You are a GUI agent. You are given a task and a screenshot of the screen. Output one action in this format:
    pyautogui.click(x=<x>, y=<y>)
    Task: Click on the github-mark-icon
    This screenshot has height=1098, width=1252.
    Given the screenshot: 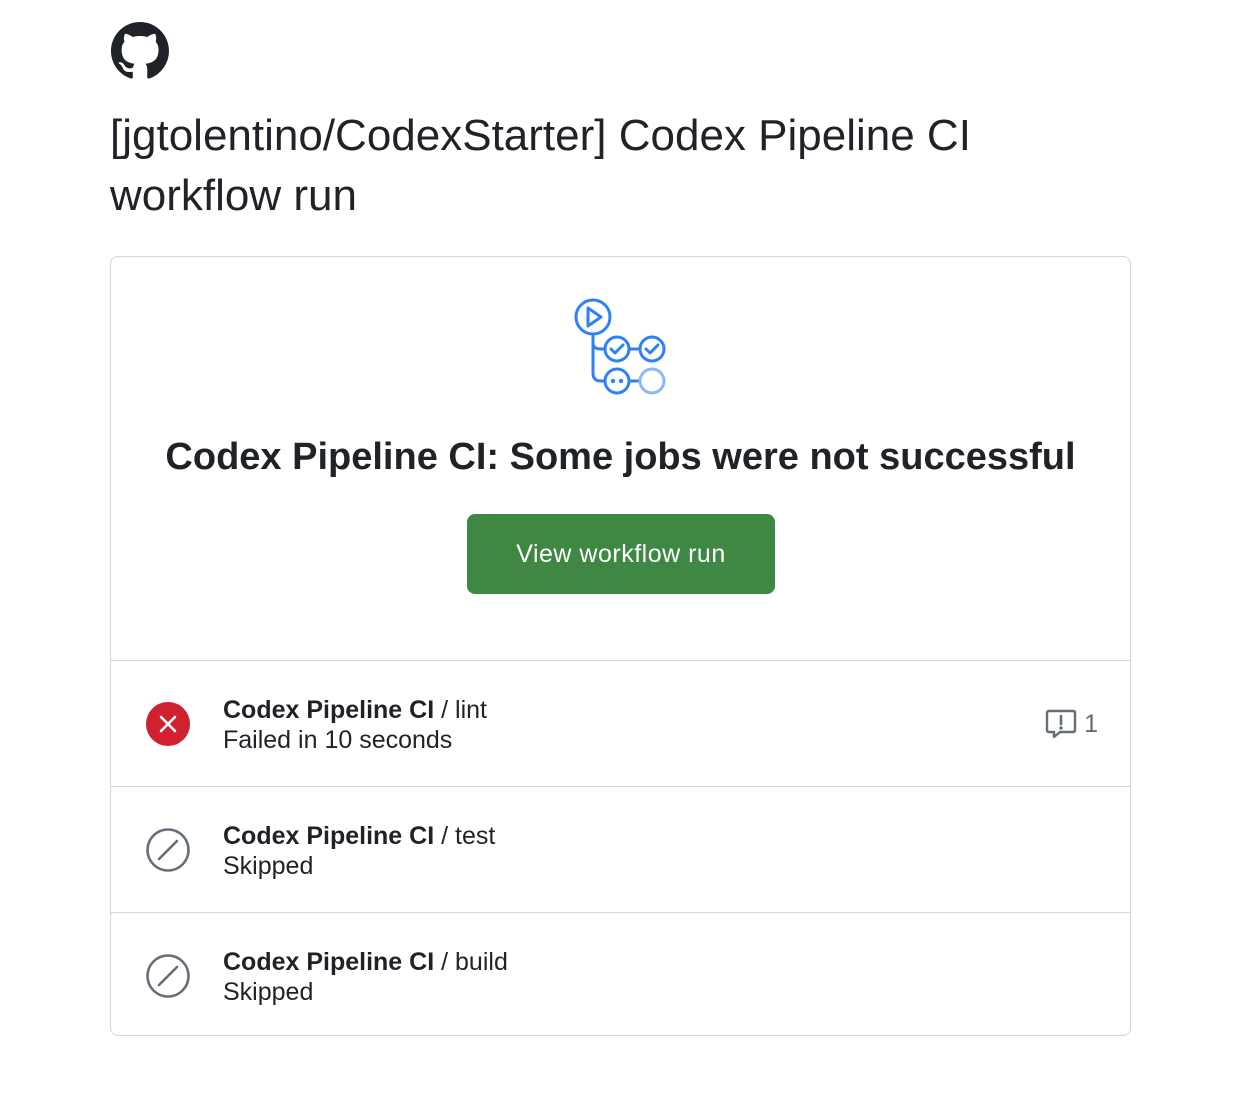 What is the action you would take?
    pyautogui.click(x=140, y=51)
    